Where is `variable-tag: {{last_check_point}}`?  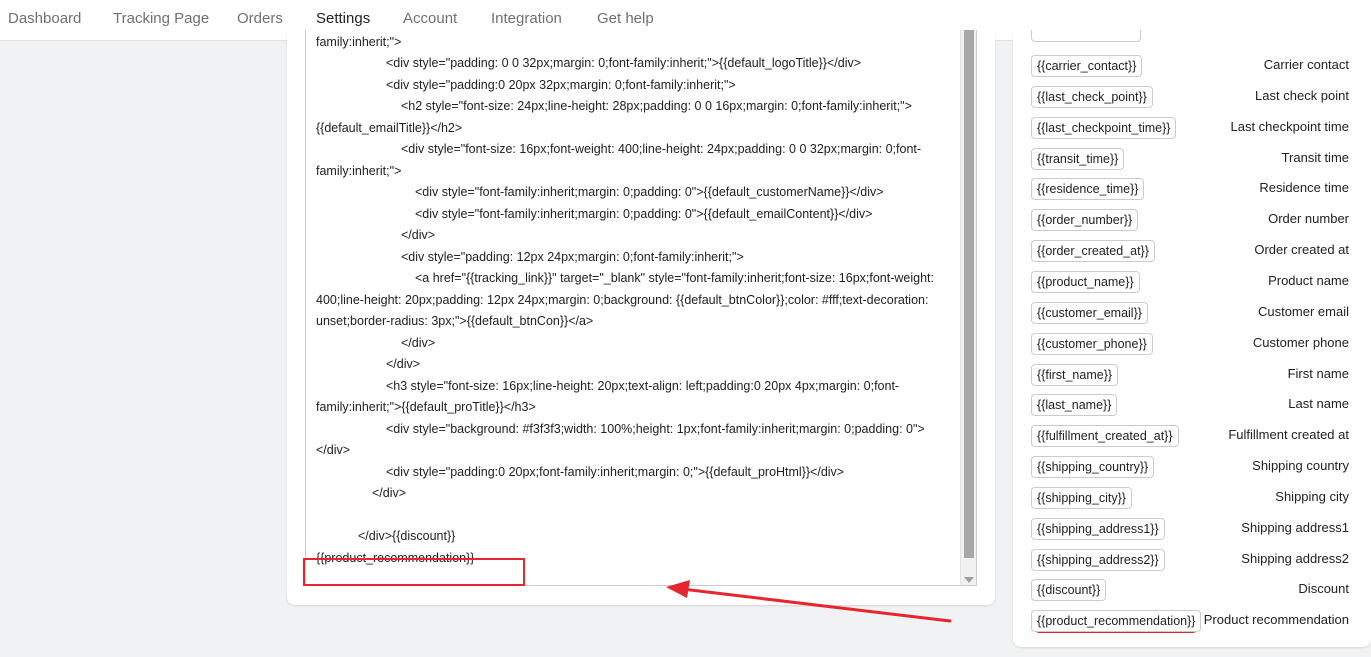
variable-tag: {{last_check_point}} is located at coordinates (1092, 97).